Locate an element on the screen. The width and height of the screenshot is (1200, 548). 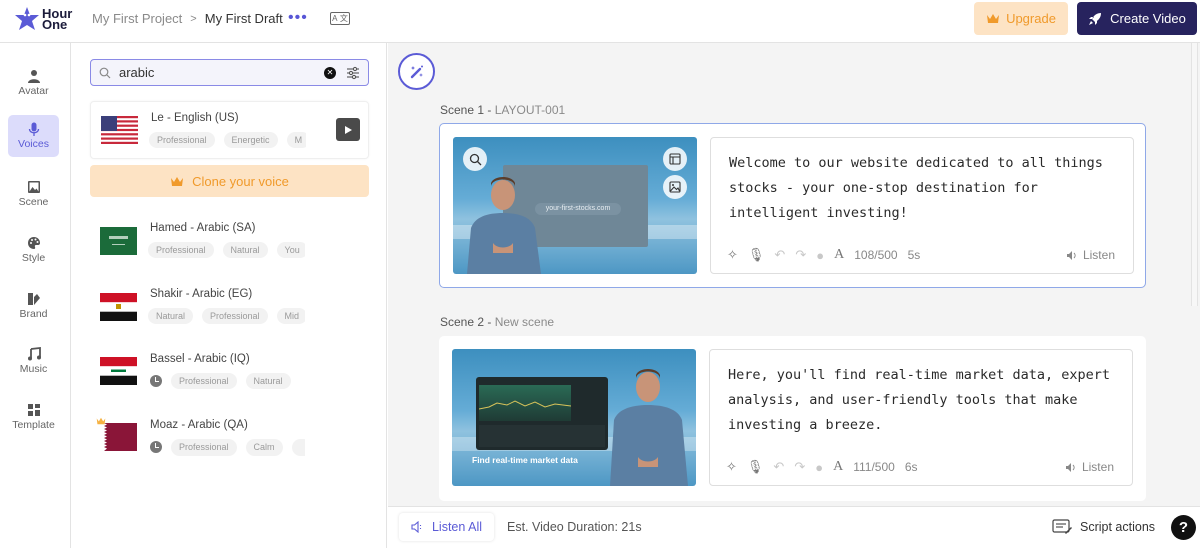
play-voice-button is located at coordinates (348, 129).